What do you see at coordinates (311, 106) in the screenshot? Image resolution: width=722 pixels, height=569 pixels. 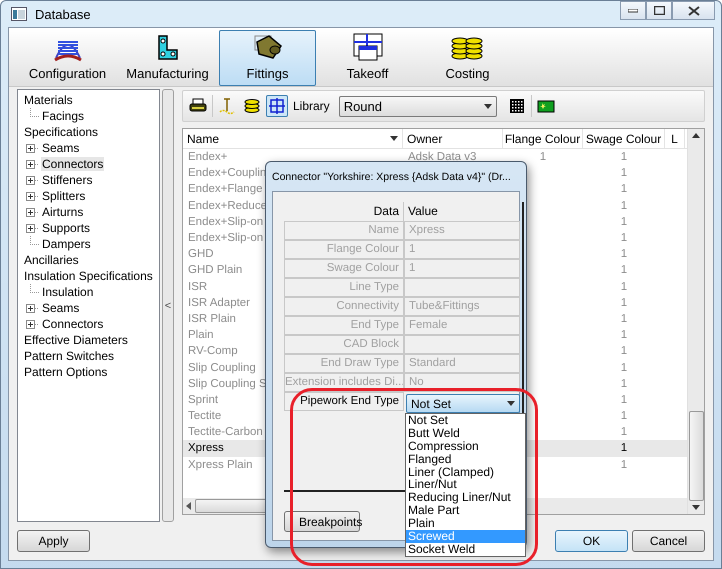 I see `library-label: Library` at bounding box center [311, 106].